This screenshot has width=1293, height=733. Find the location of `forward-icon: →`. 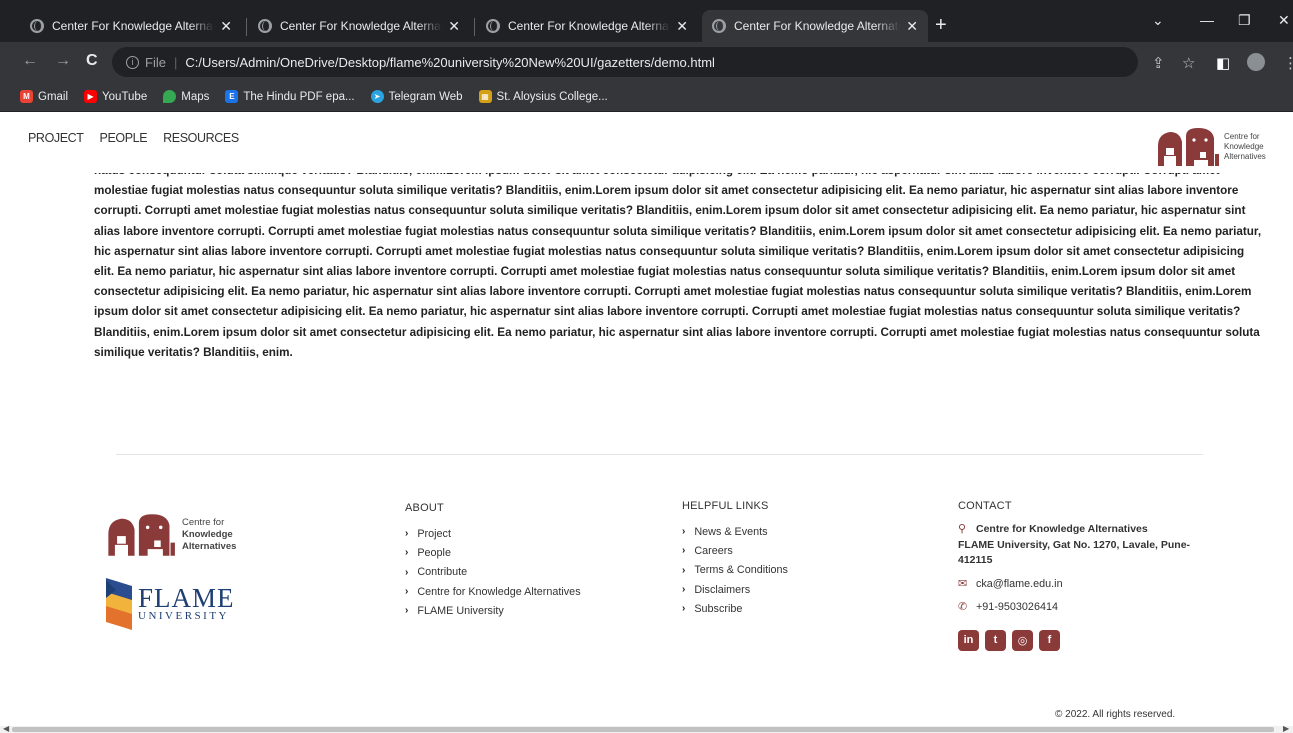

forward-icon: → is located at coordinates (63, 61).